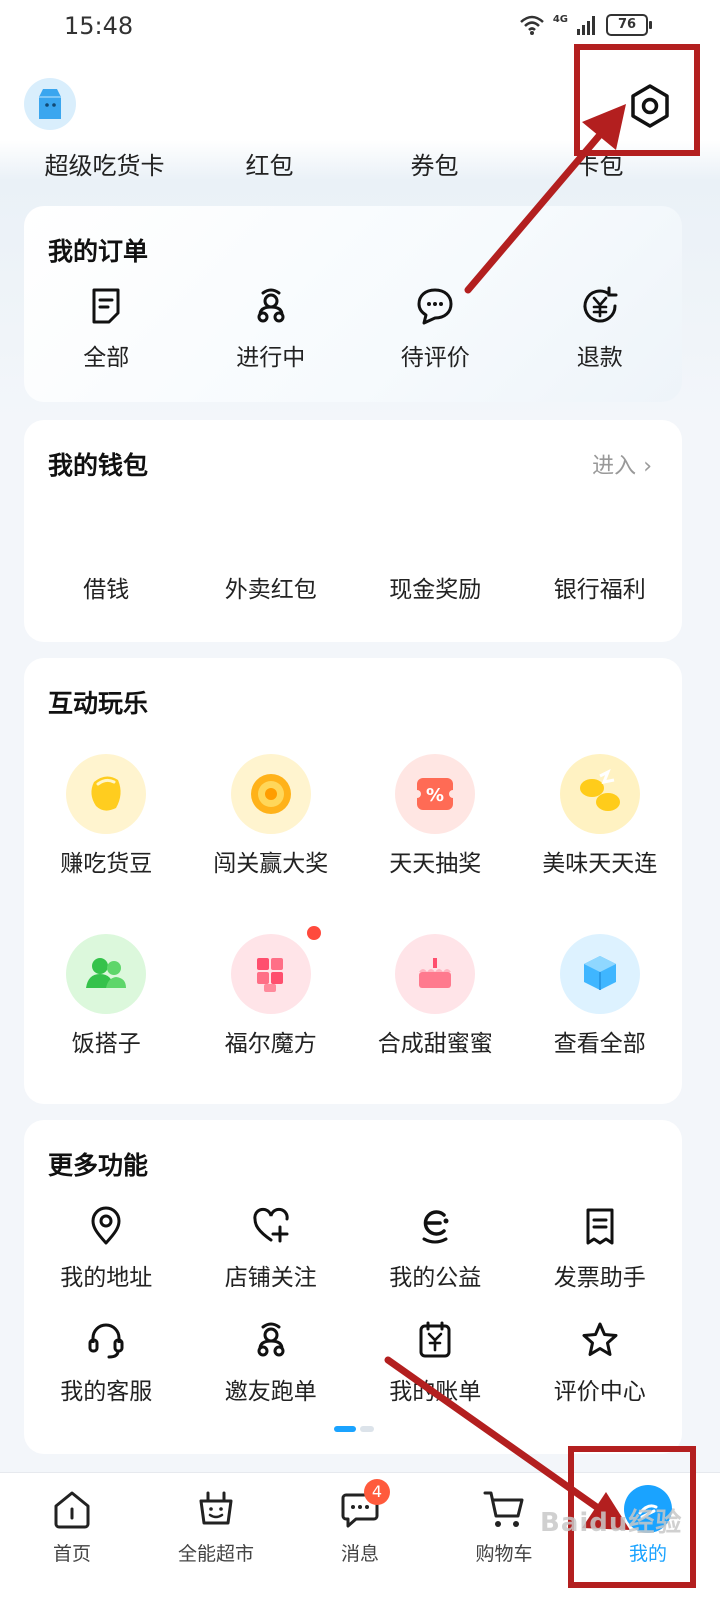  I want to click on page-indicator, so click(354, 1429).